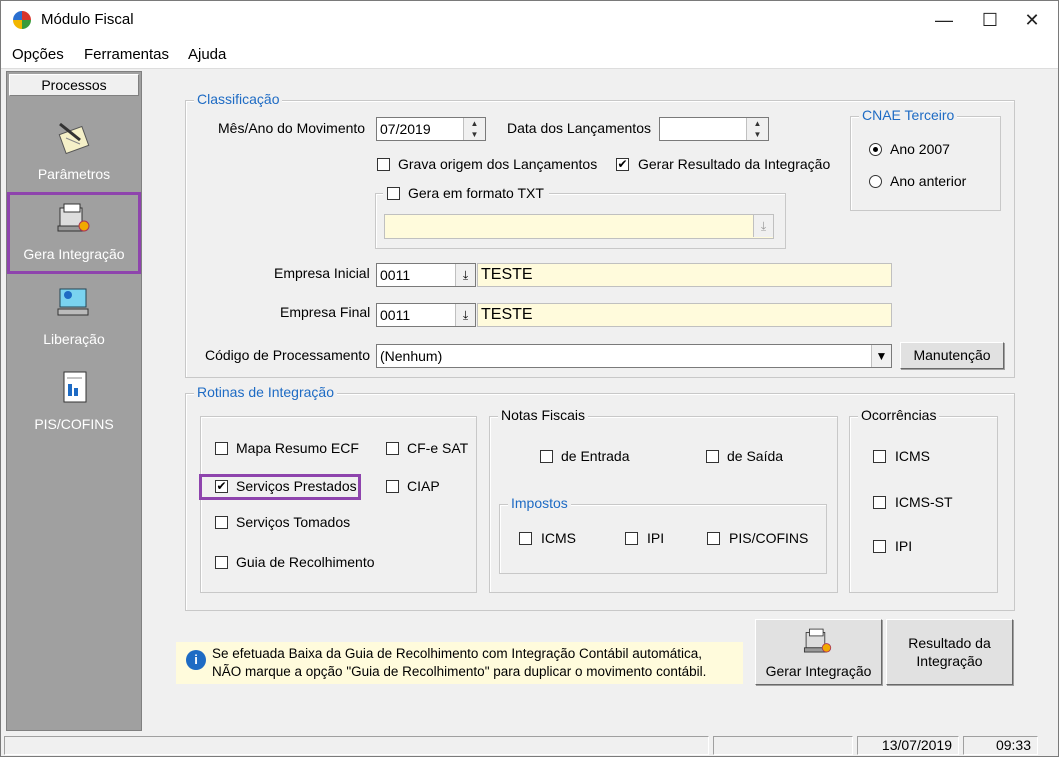 This screenshot has width=1059, height=757. I want to click on impostos-pis-cofins-label: PIS/COFINS, so click(769, 538).